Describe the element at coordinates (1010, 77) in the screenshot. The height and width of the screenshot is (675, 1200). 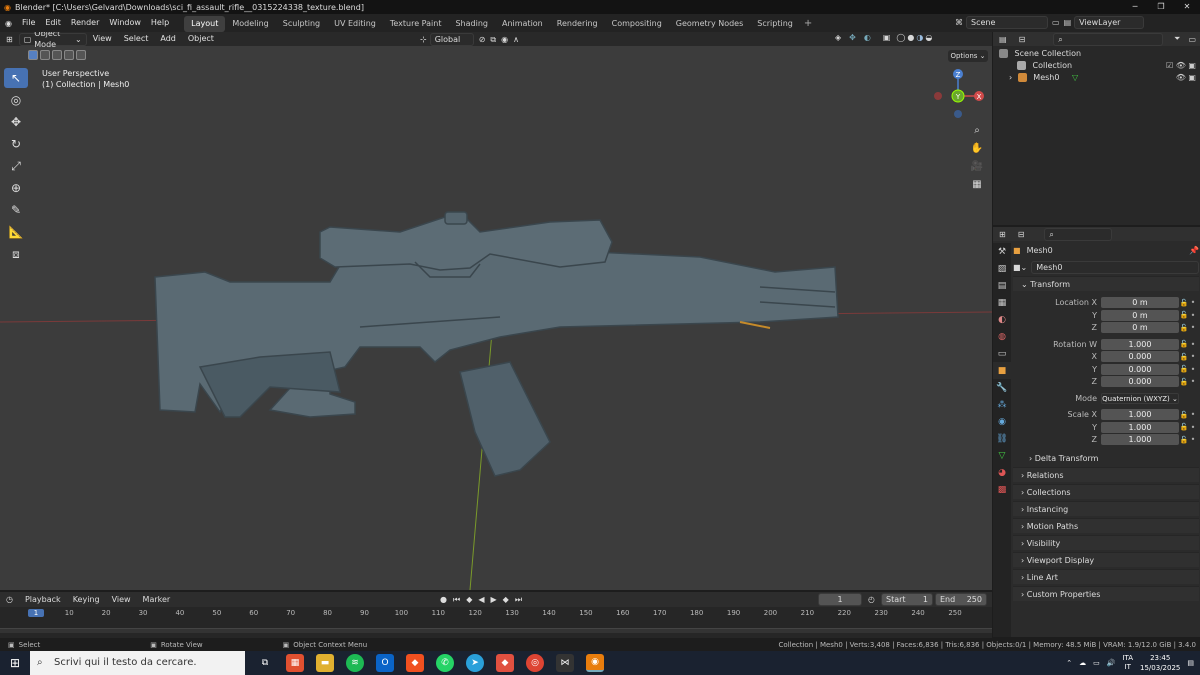
I see `expand-arrow-icon: ›` at that location.